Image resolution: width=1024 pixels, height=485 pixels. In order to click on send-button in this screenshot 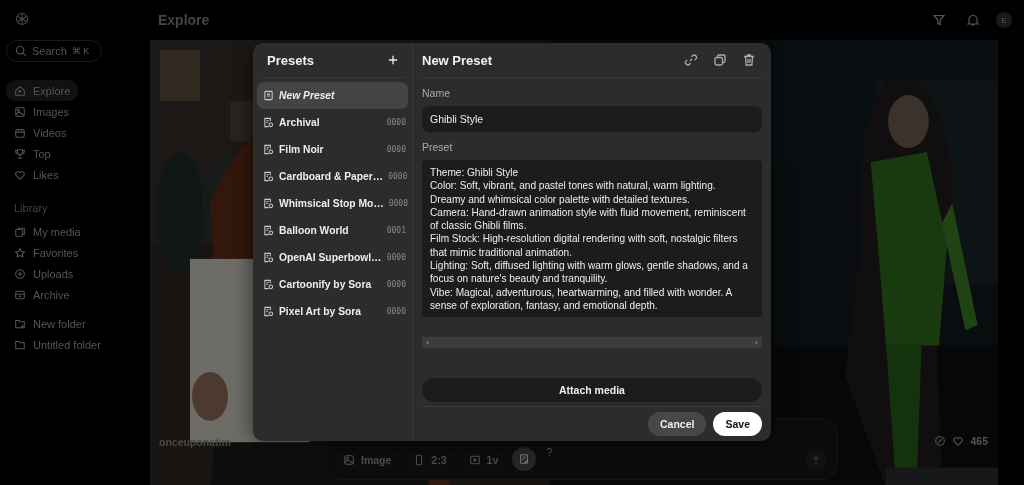, I will do `click(816, 460)`.